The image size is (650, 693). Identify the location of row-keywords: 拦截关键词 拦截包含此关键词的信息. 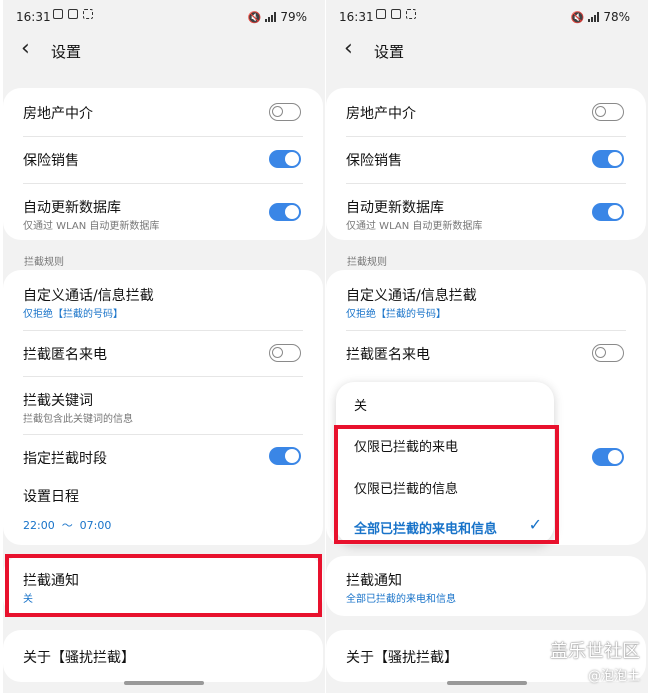
(163, 405).